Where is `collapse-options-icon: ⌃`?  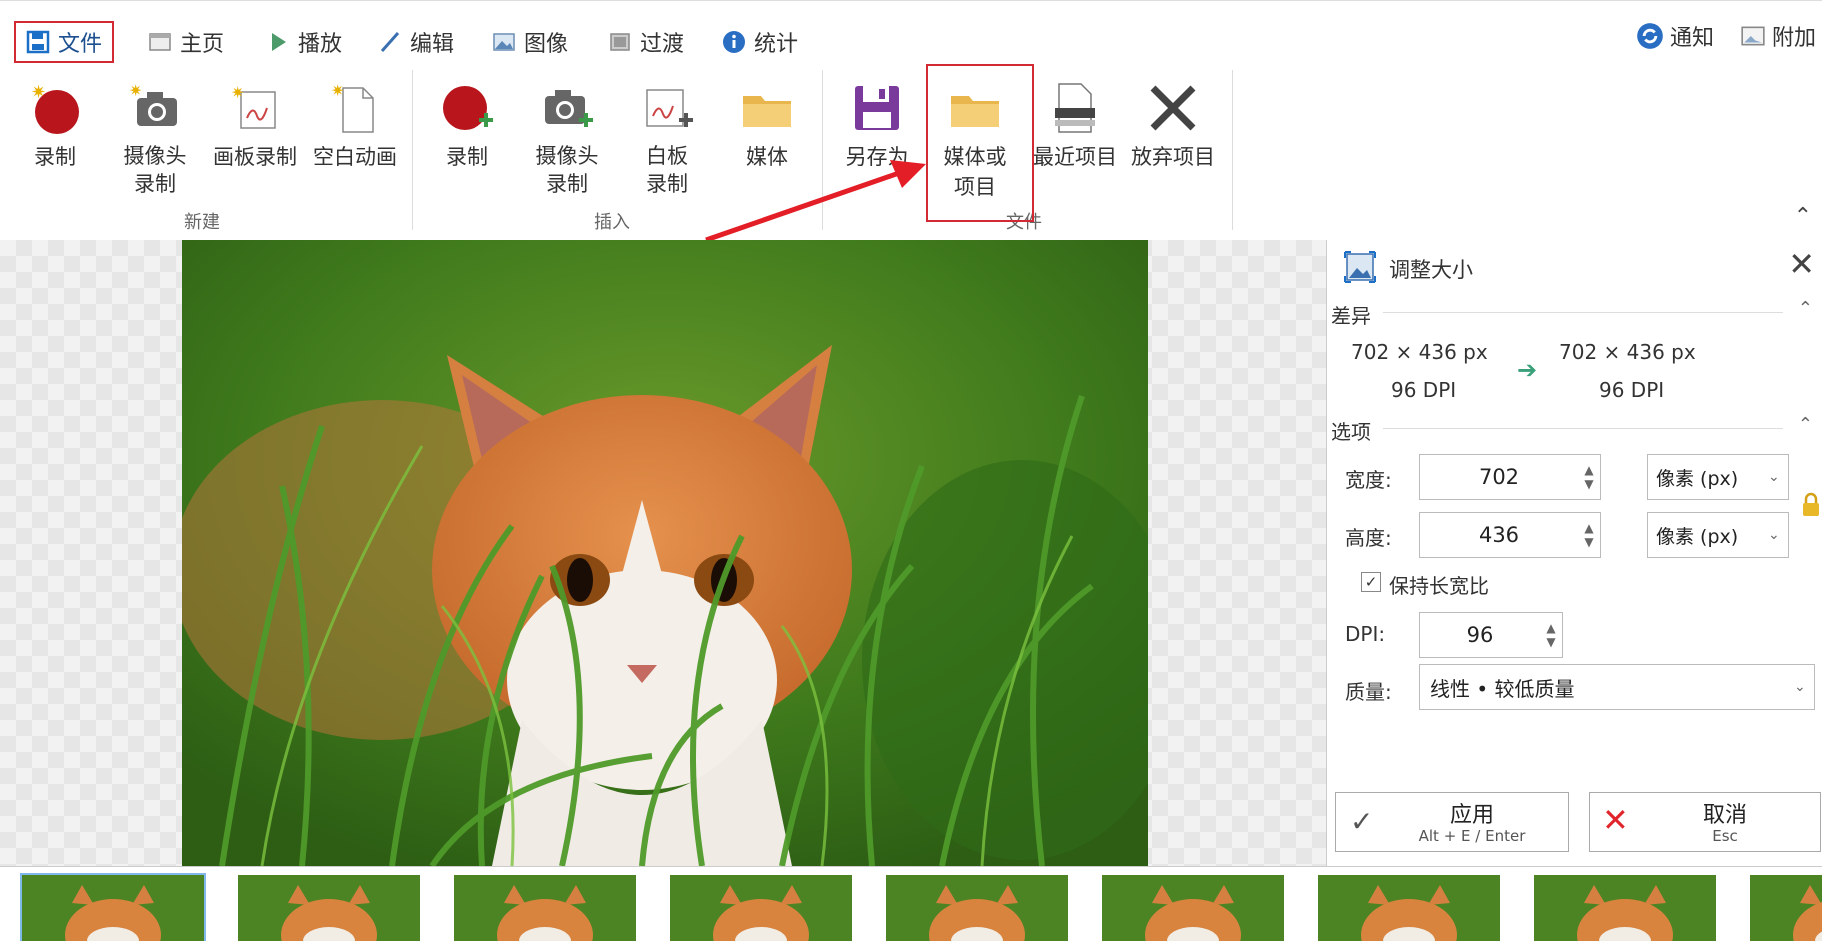
collapse-options-icon: ⌃ is located at coordinates (1805, 424).